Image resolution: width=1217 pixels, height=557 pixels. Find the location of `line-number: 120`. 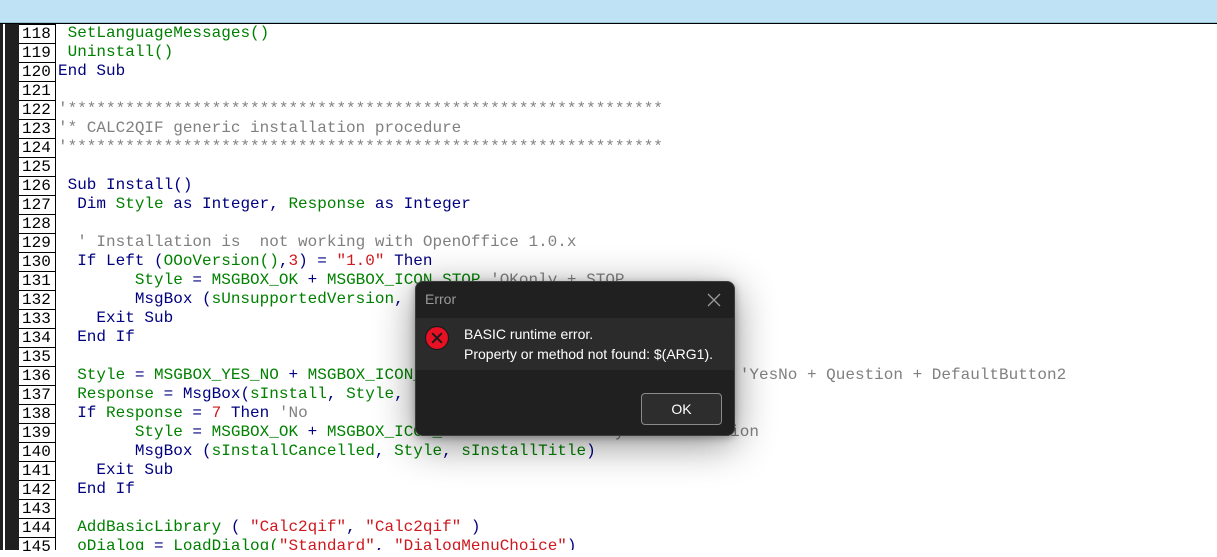

line-number: 120 is located at coordinates (37, 71).